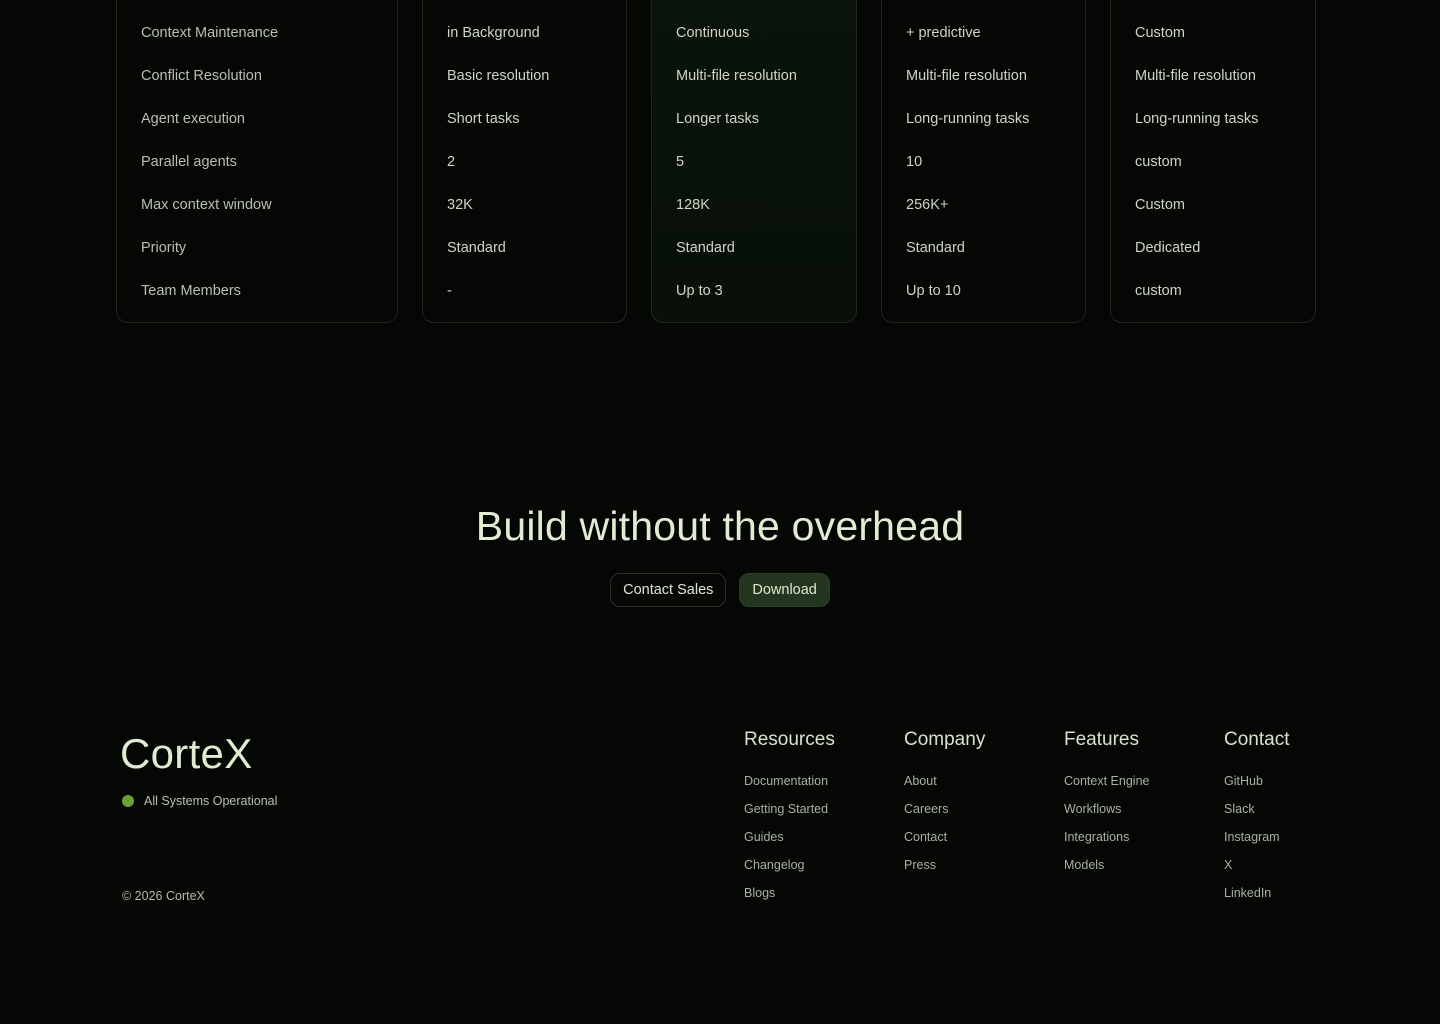  I want to click on footer-link-guides: Guides, so click(819, 842).